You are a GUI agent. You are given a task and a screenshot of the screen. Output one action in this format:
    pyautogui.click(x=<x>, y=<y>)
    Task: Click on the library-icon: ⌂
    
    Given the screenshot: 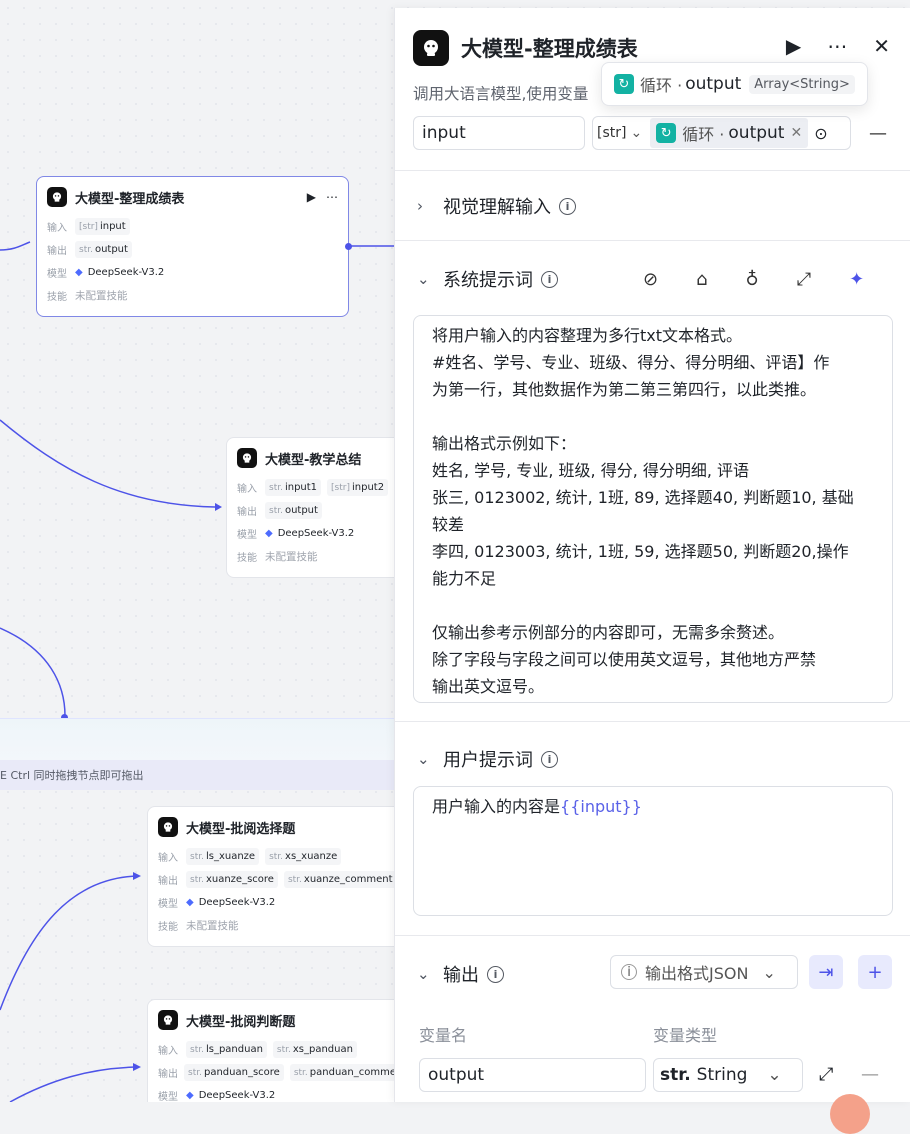 What is the action you would take?
    pyautogui.click(x=701, y=279)
    